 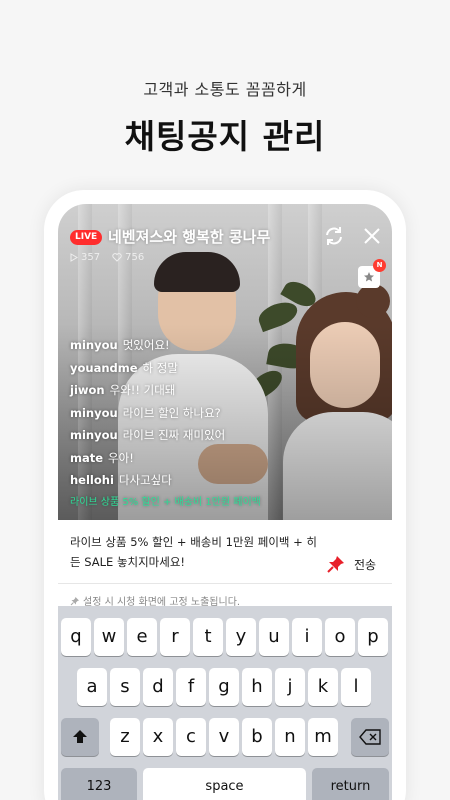 What do you see at coordinates (74, 600) in the screenshot?
I see `pin-small-icon` at bounding box center [74, 600].